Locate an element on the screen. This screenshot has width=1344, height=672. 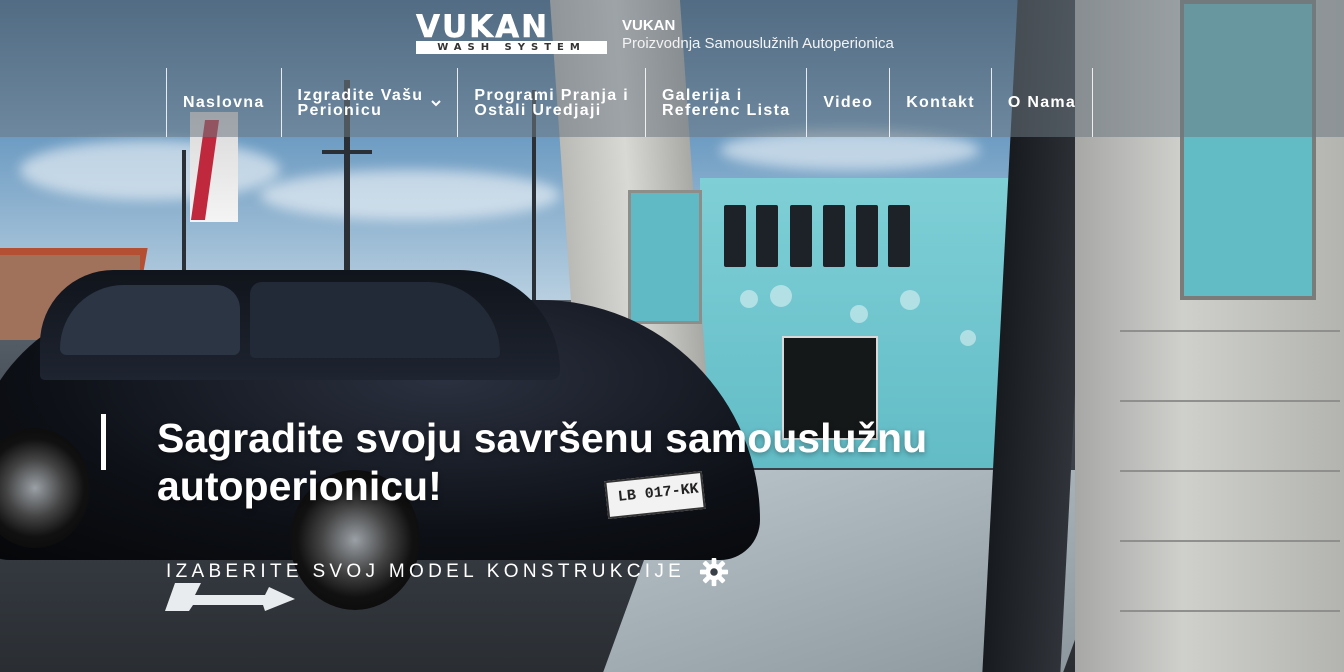
nav-label: Izgradite Vašu Perionicu is located at coordinates (360, 102).